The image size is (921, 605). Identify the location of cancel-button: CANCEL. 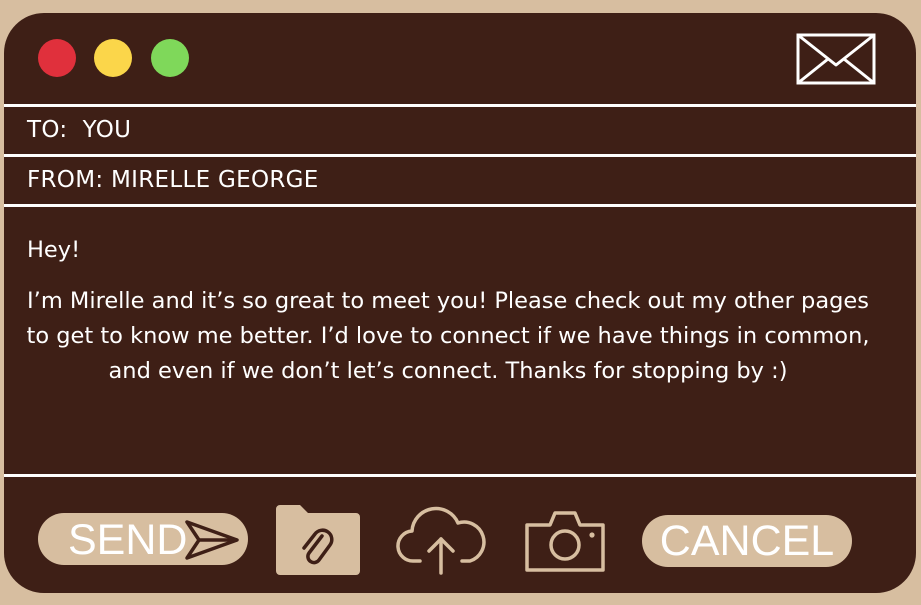
(747, 541).